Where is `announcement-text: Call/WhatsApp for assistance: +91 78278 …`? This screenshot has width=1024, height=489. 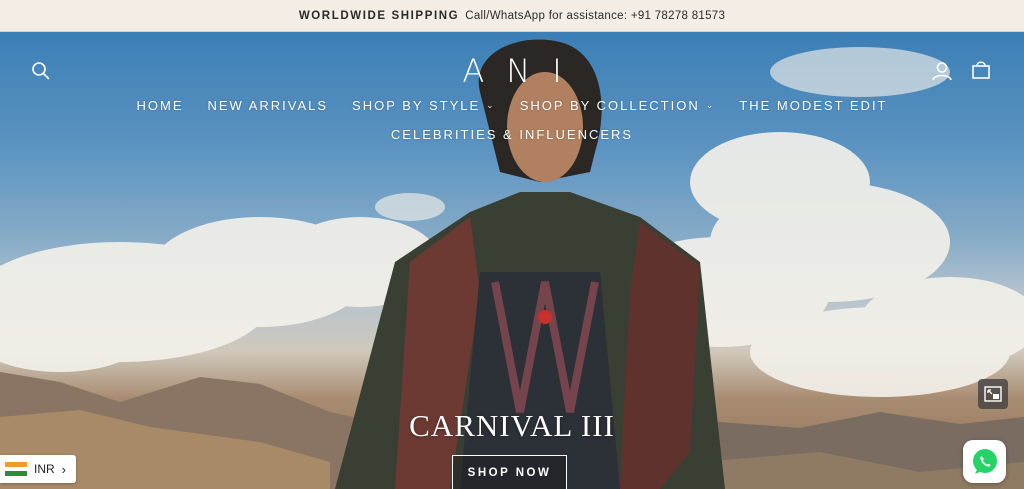
announcement-text: Call/WhatsApp for assistance: +91 78278 … is located at coordinates (595, 15).